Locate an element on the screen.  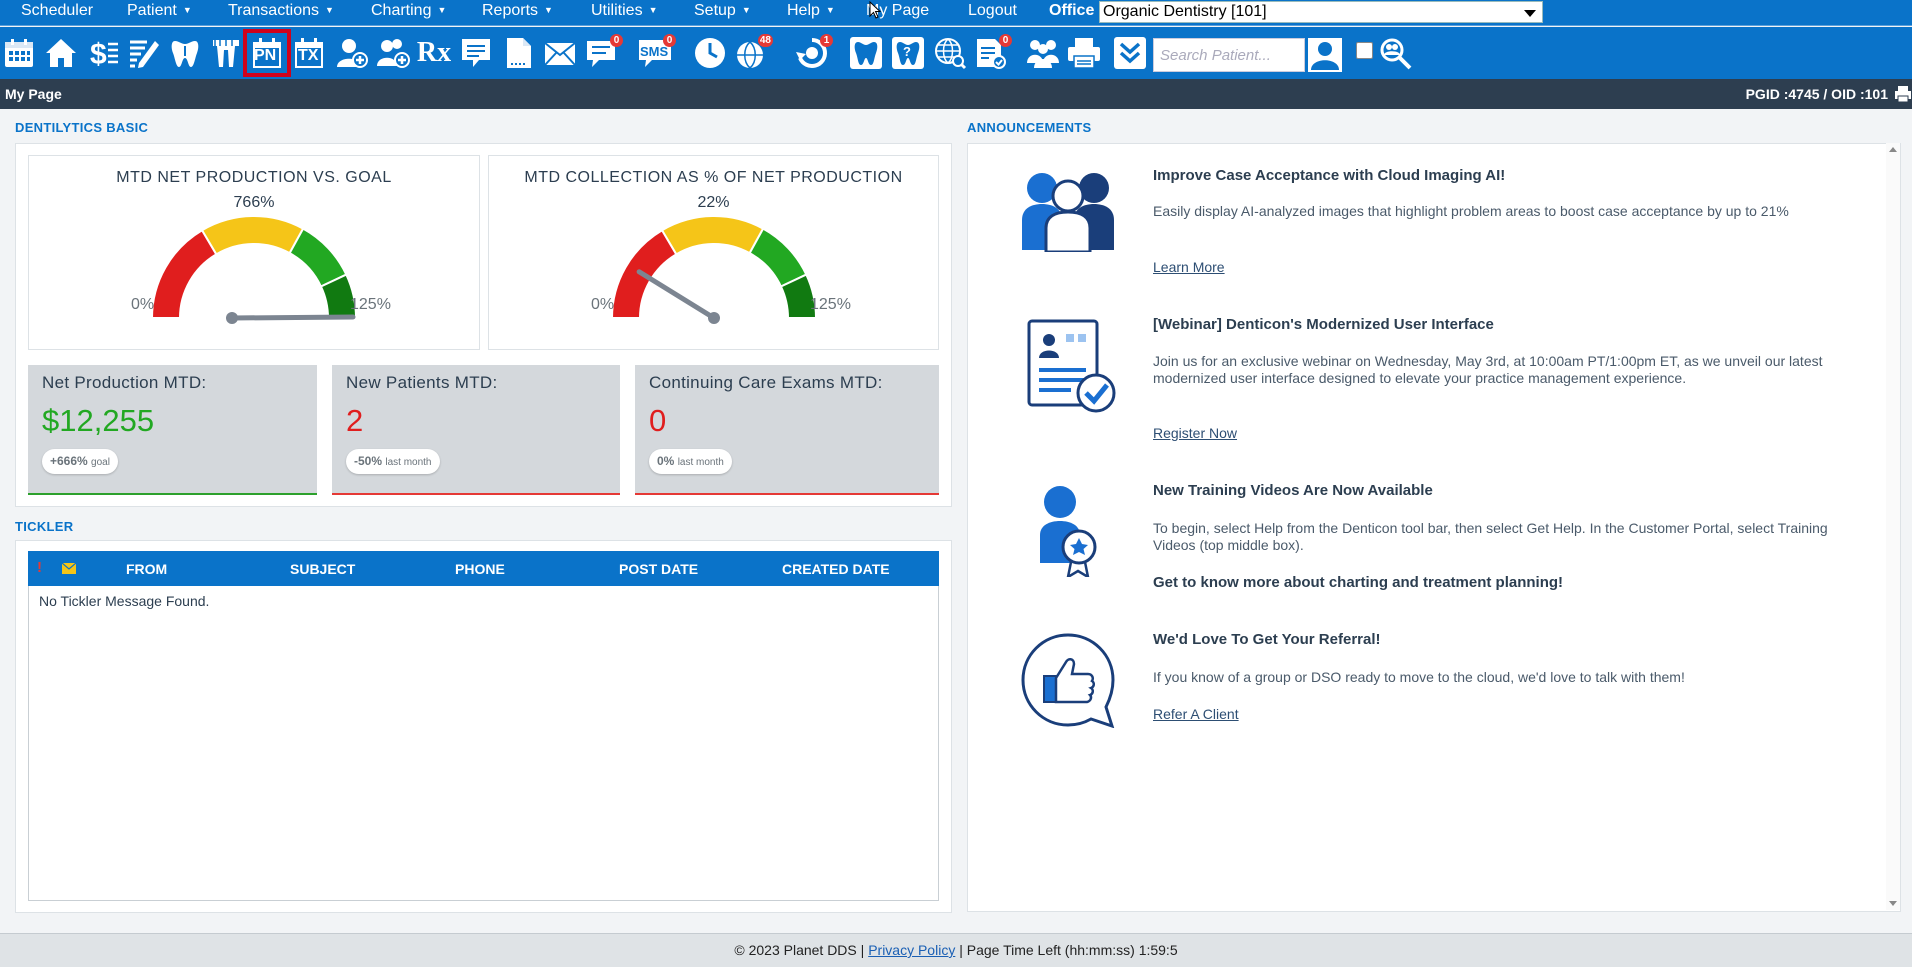
kpi-net-production: Net Production MTD: $12,255 +666% goal is located at coordinates (172, 430).